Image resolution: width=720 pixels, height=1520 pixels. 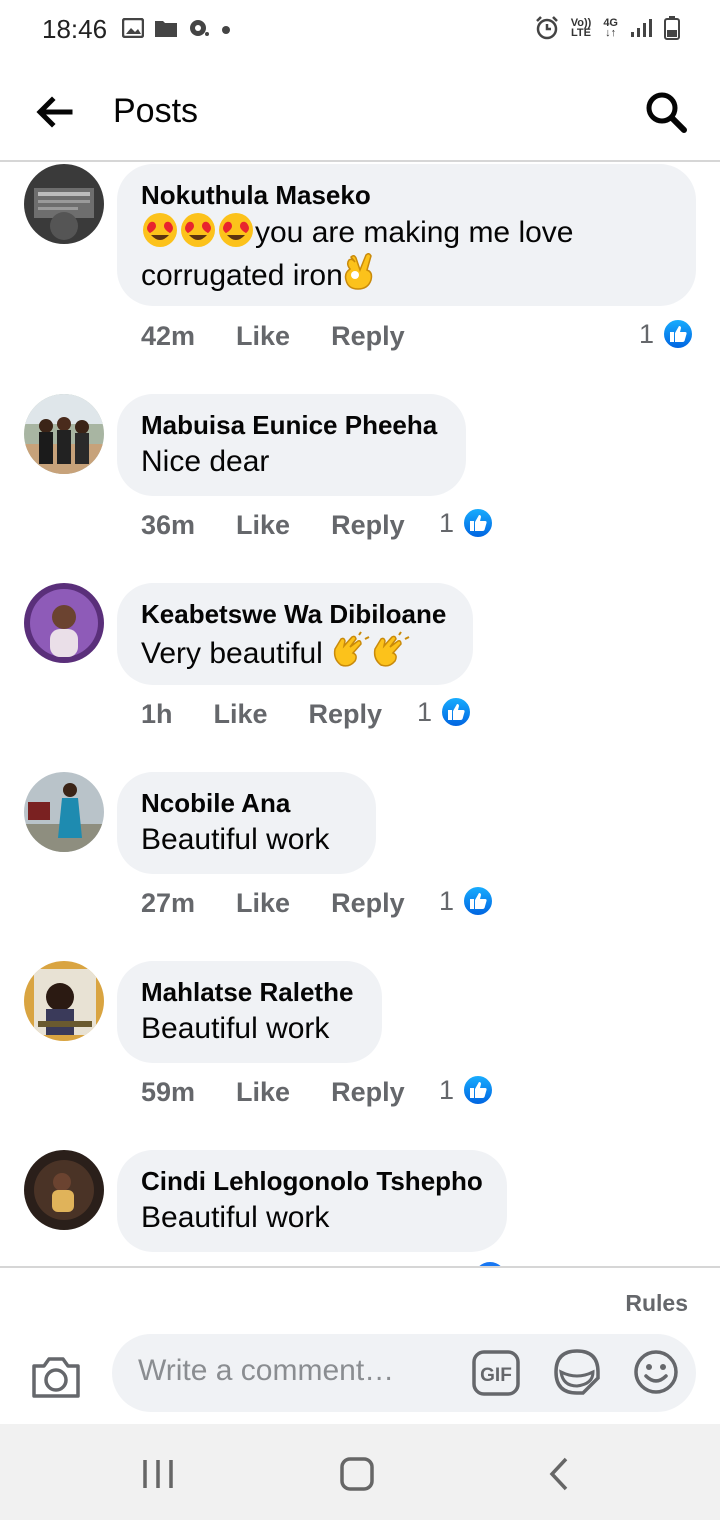 What do you see at coordinates (249, 992) in the screenshot?
I see `comment-author: Mahlatse Ralethe` at bounding box center [249, 992].